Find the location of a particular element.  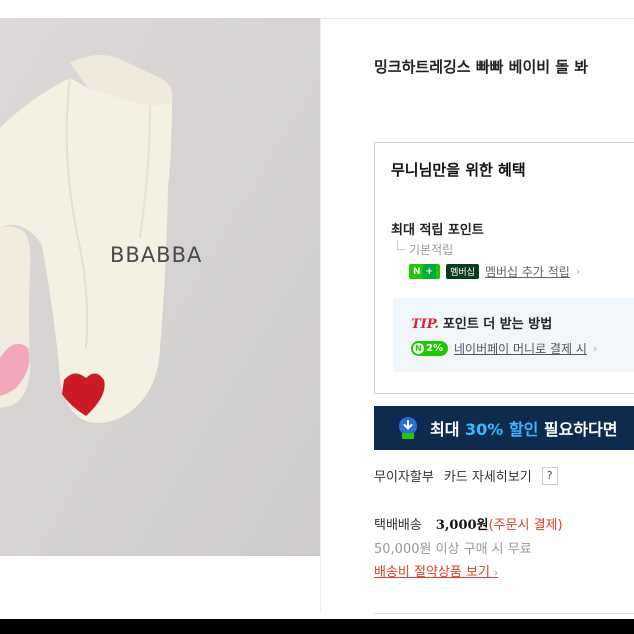

section-divider is located at coordinates (504, 613).